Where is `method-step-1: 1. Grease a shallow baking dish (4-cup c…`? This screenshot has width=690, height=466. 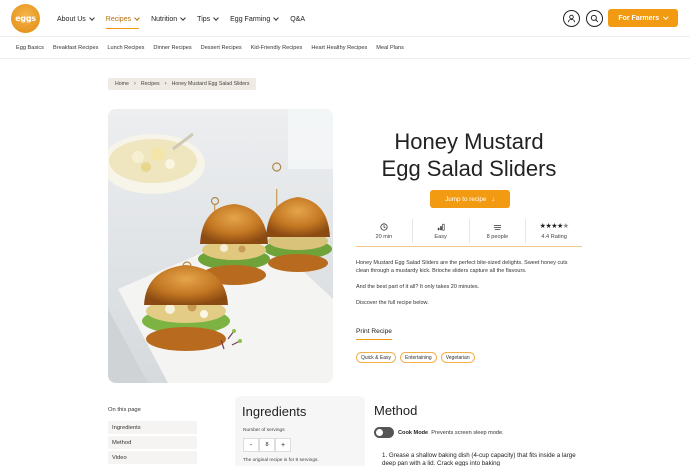 method-step-1: 1. Grease a shallow baking dish (4-cup c… is located at coordinates (479, 459).